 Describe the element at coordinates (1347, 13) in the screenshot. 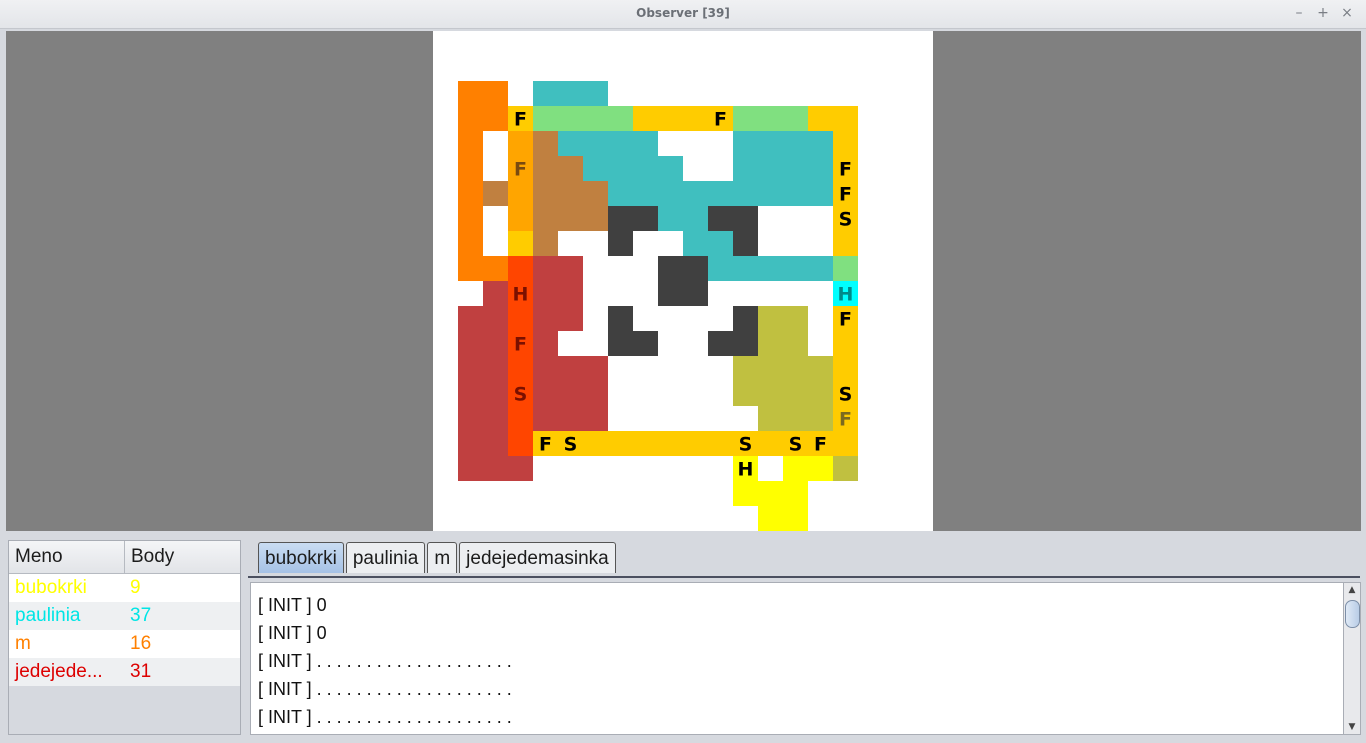

I see `close-icon: ×` at that location.